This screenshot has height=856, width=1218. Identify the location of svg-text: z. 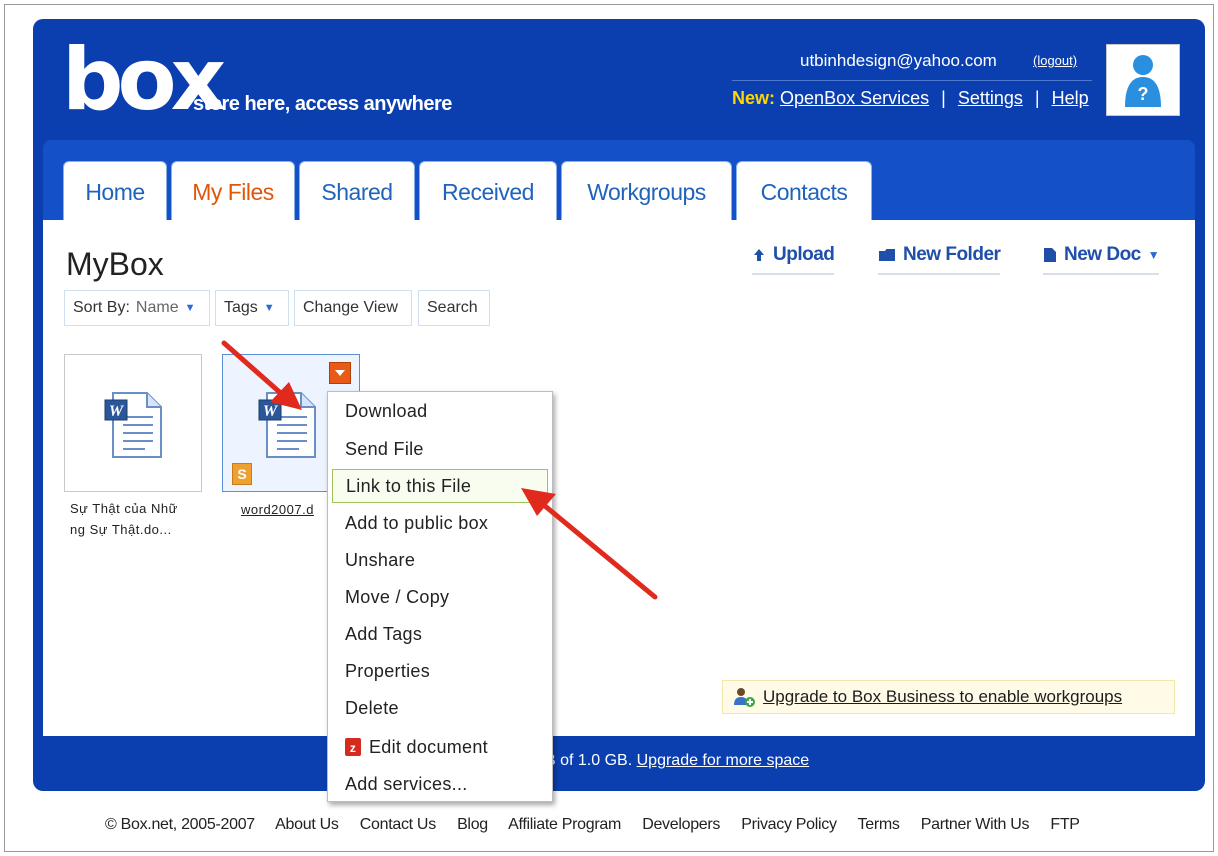
(353, 748).